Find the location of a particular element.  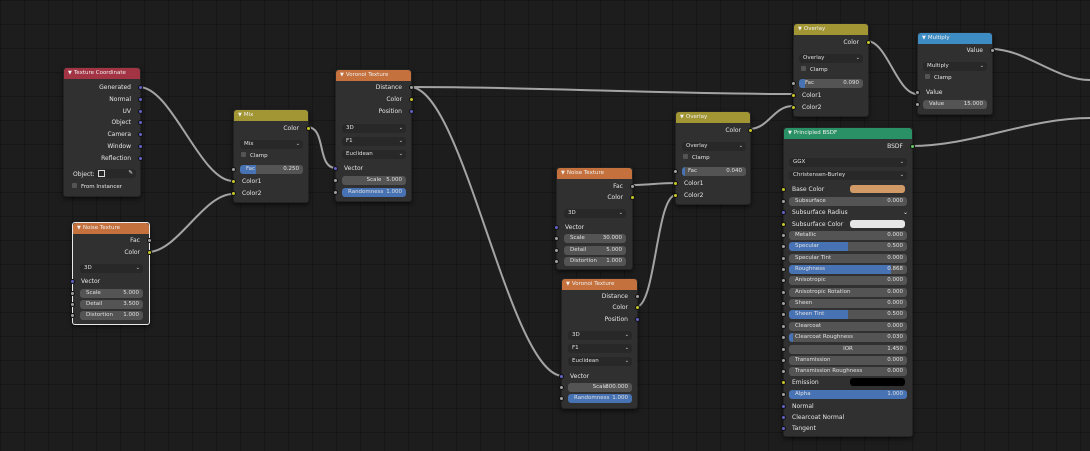

param-slider: Transmission Roughness 0.000 is located at coordinates (848, 371).